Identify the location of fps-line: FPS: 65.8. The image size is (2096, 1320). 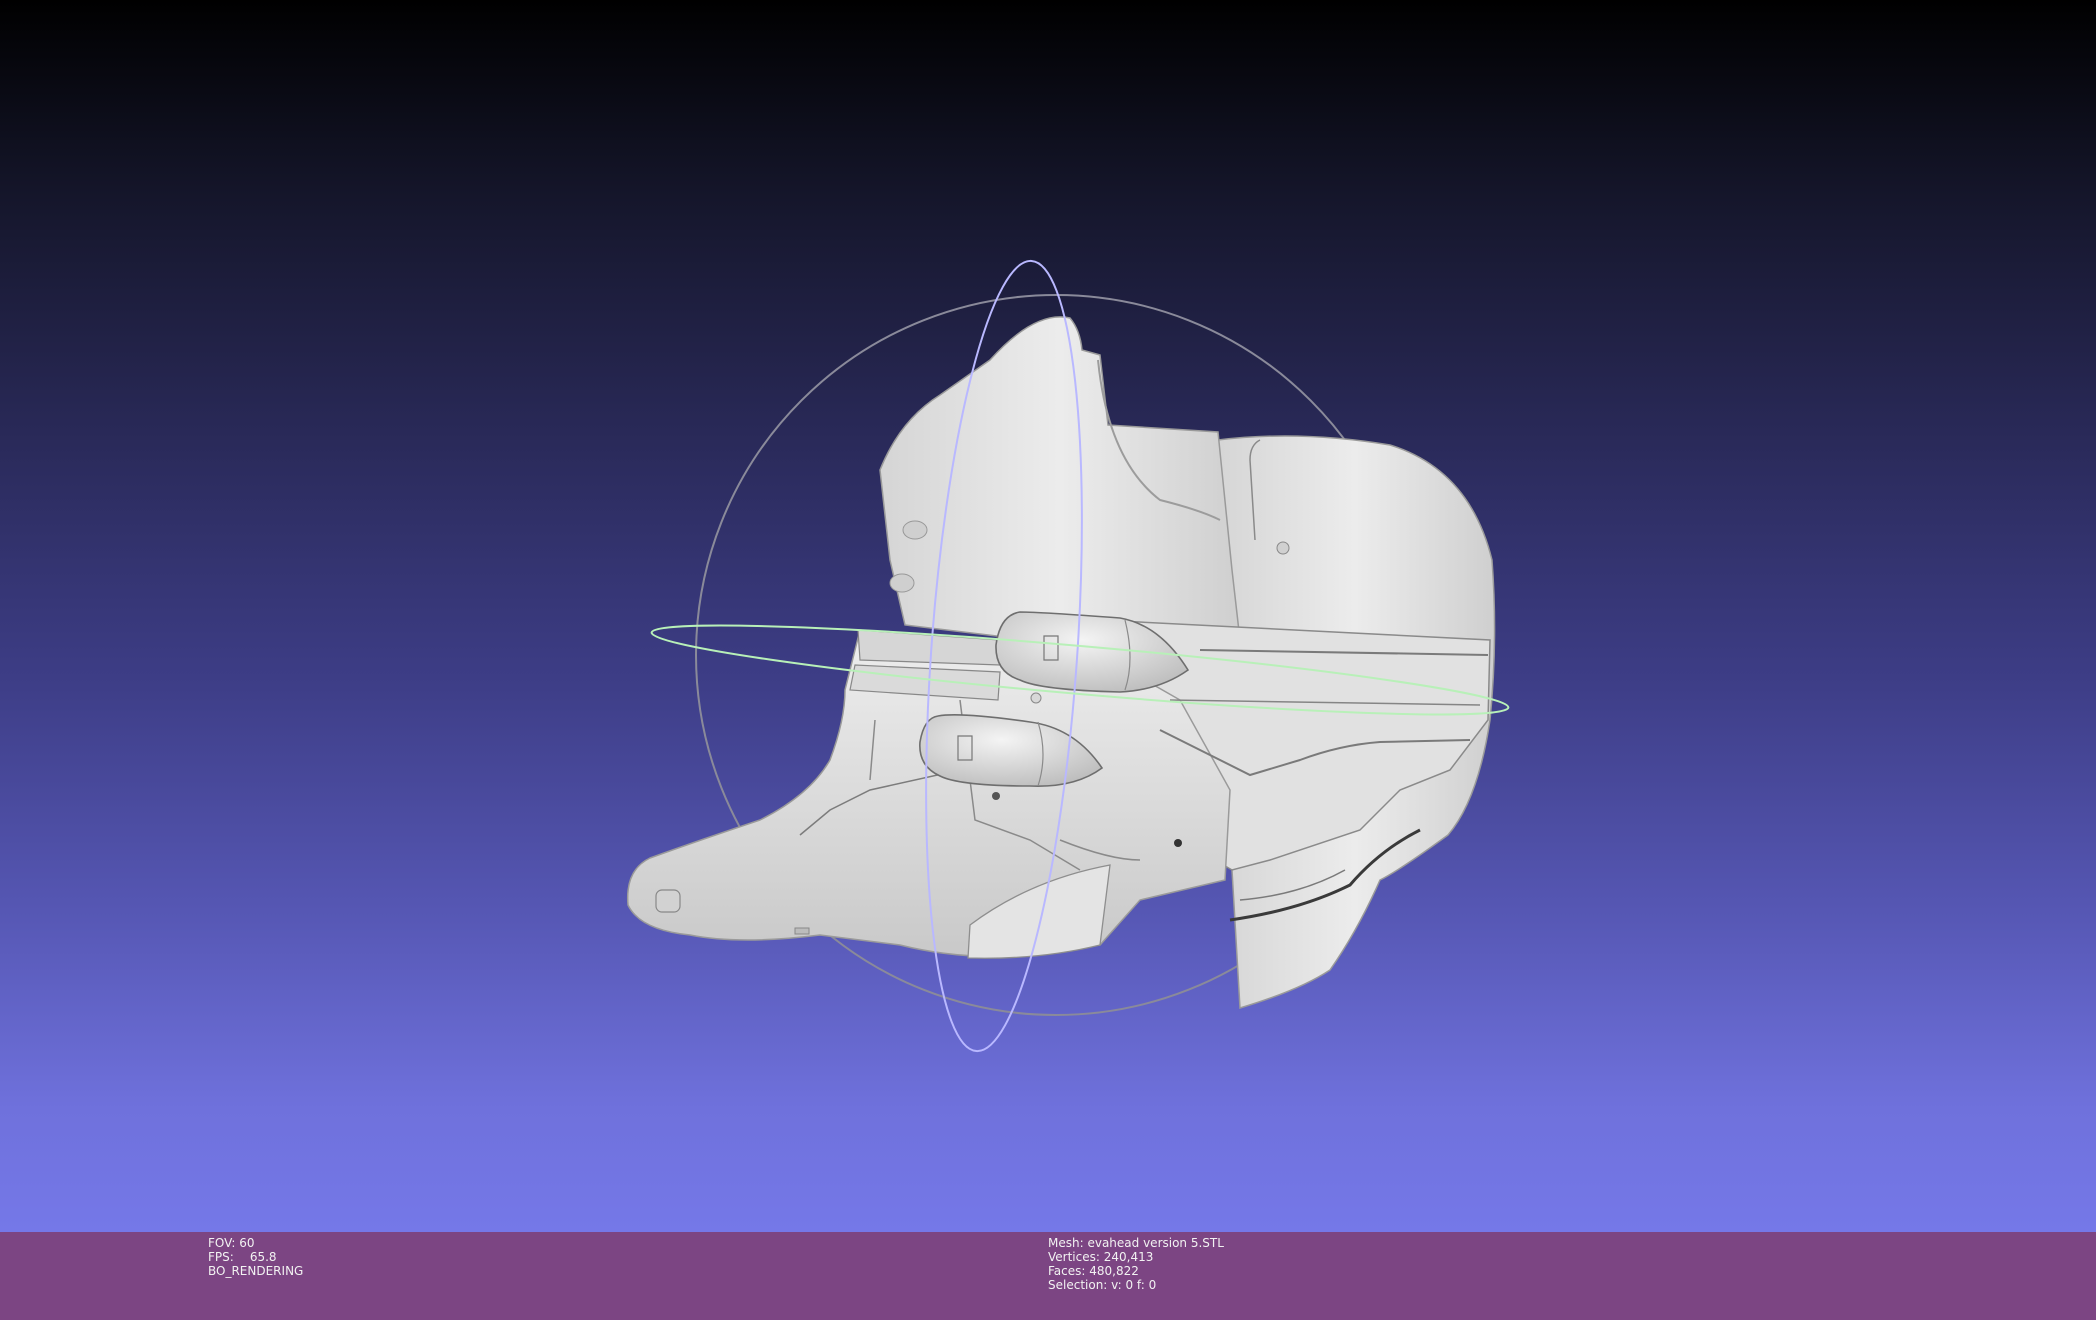
(255, 1257).